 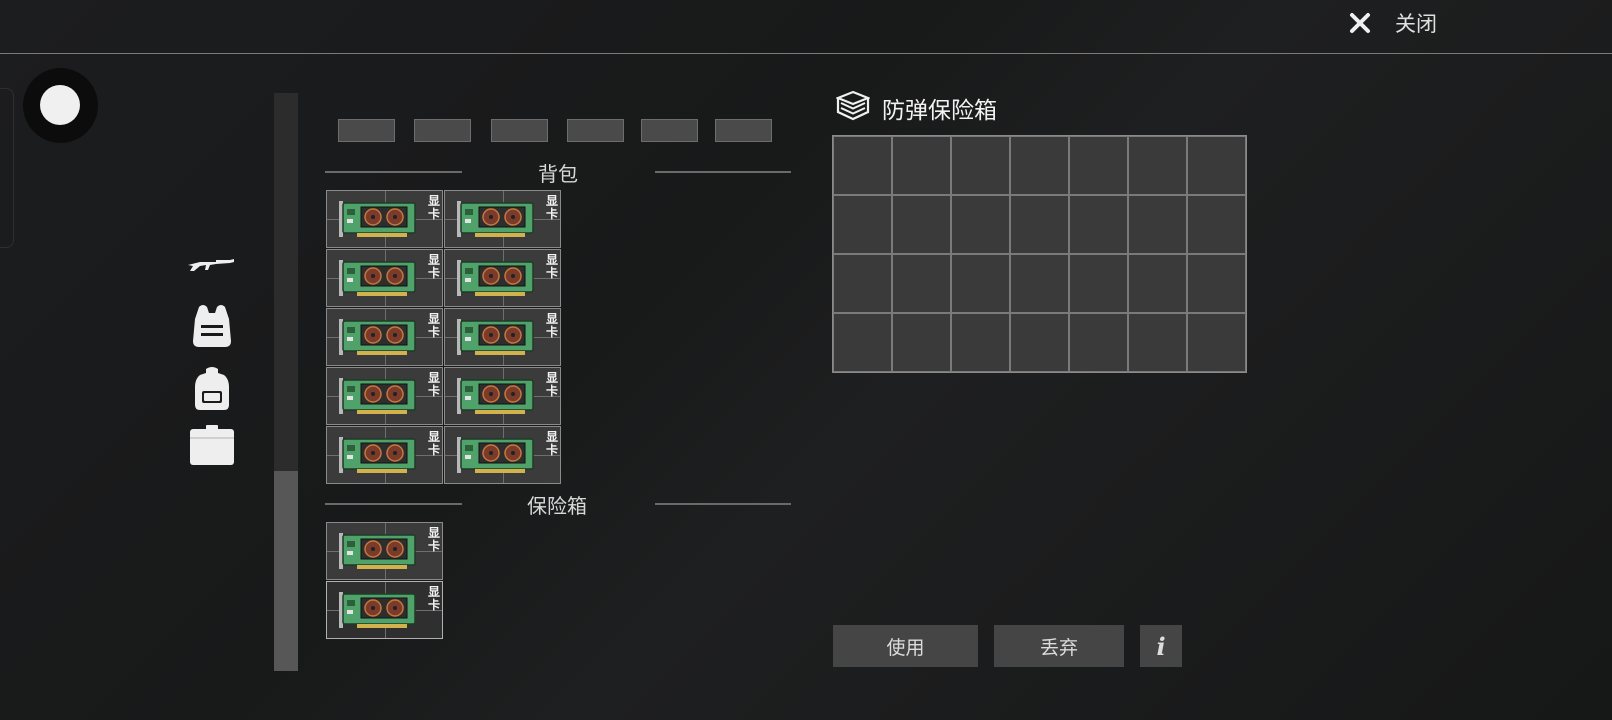 What do you see at coordinates (558, 174) in the screenshot?
I see `backpack-section-title: 背包` at bounding box center [558, 174].